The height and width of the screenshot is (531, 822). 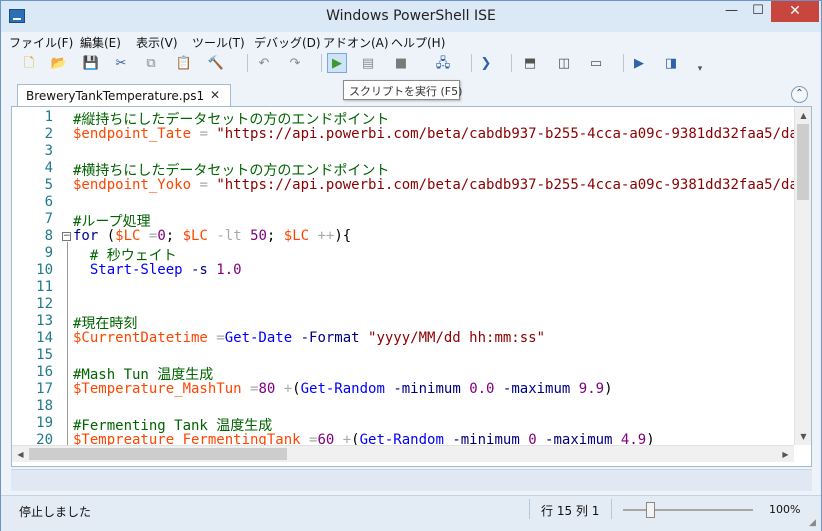 What do you see at coordinates (355, 438) in the screenshot?
I see `code-token: (` at bounding box center [355, 438].